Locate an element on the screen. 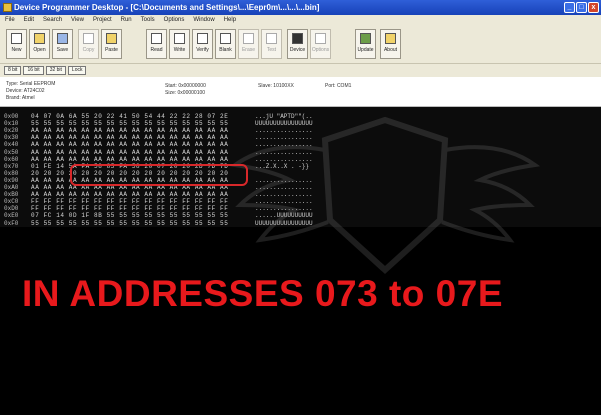 The width and height of the screenshot is (601, 415). window-controls: _ □ x is located at coordinates (581, 7).